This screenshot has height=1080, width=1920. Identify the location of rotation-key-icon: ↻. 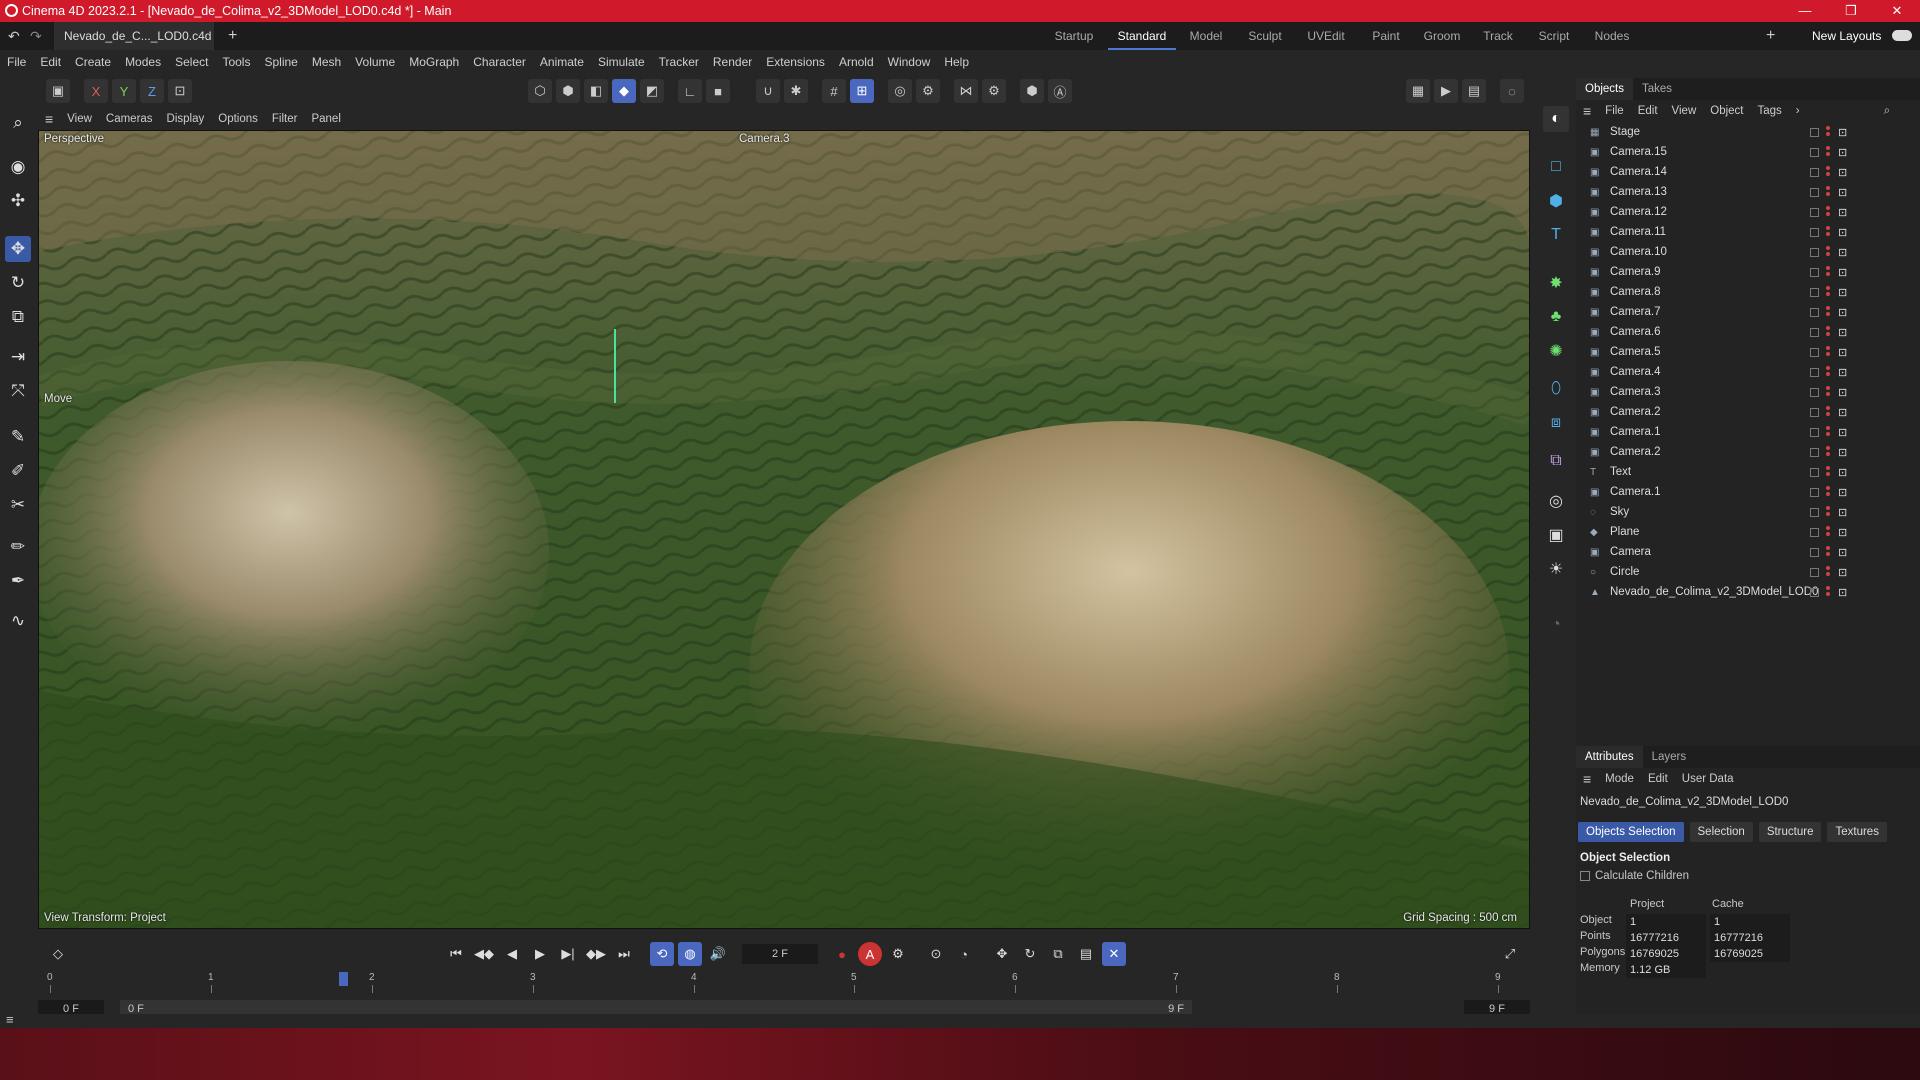
(1030, 954).